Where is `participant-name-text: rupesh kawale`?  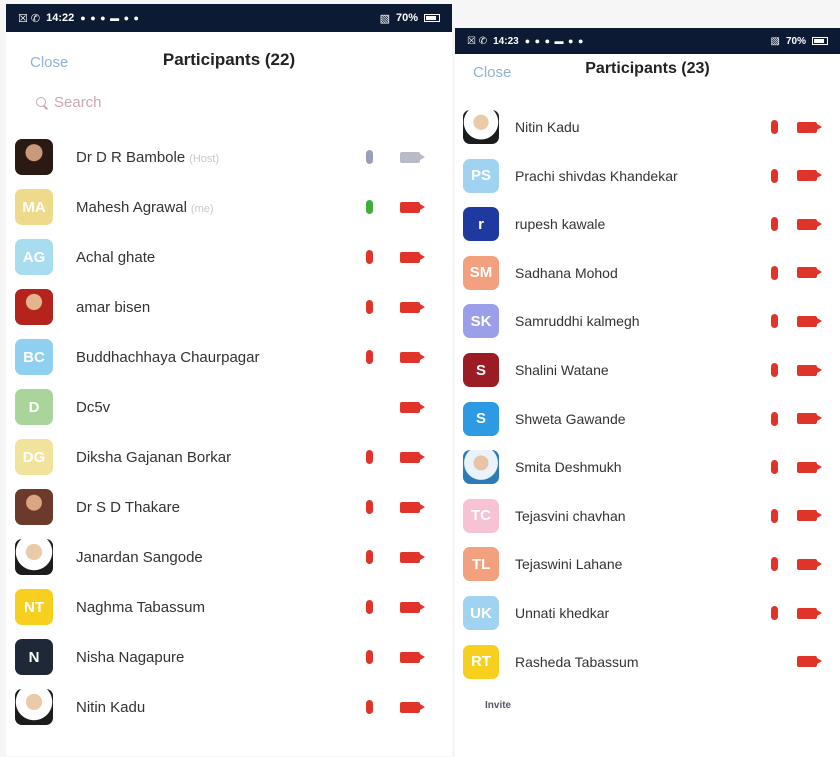 participant-name-text: rupesh kawale is located at coordinates (560, 224).